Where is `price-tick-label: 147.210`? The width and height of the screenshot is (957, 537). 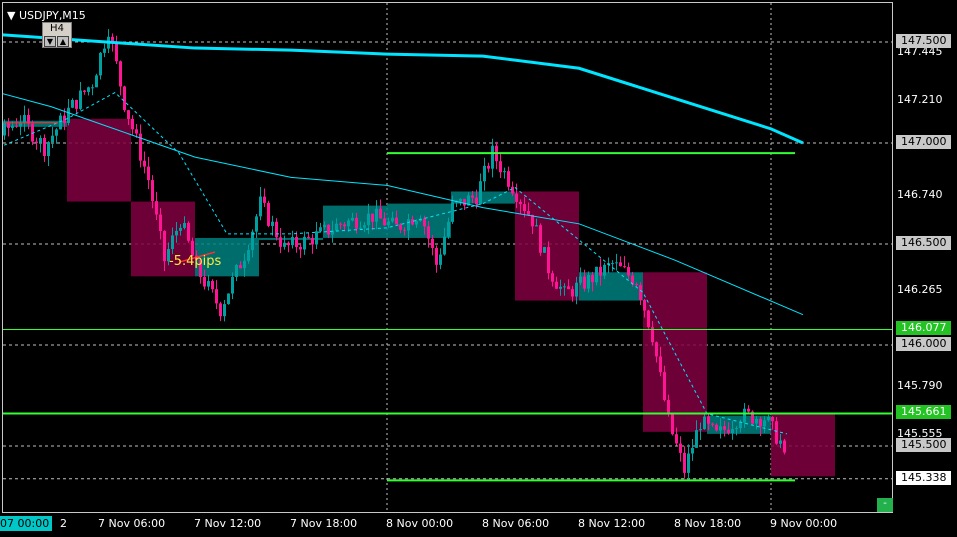 price-tick-label: 147.210 is located at coordinates (920, 99).